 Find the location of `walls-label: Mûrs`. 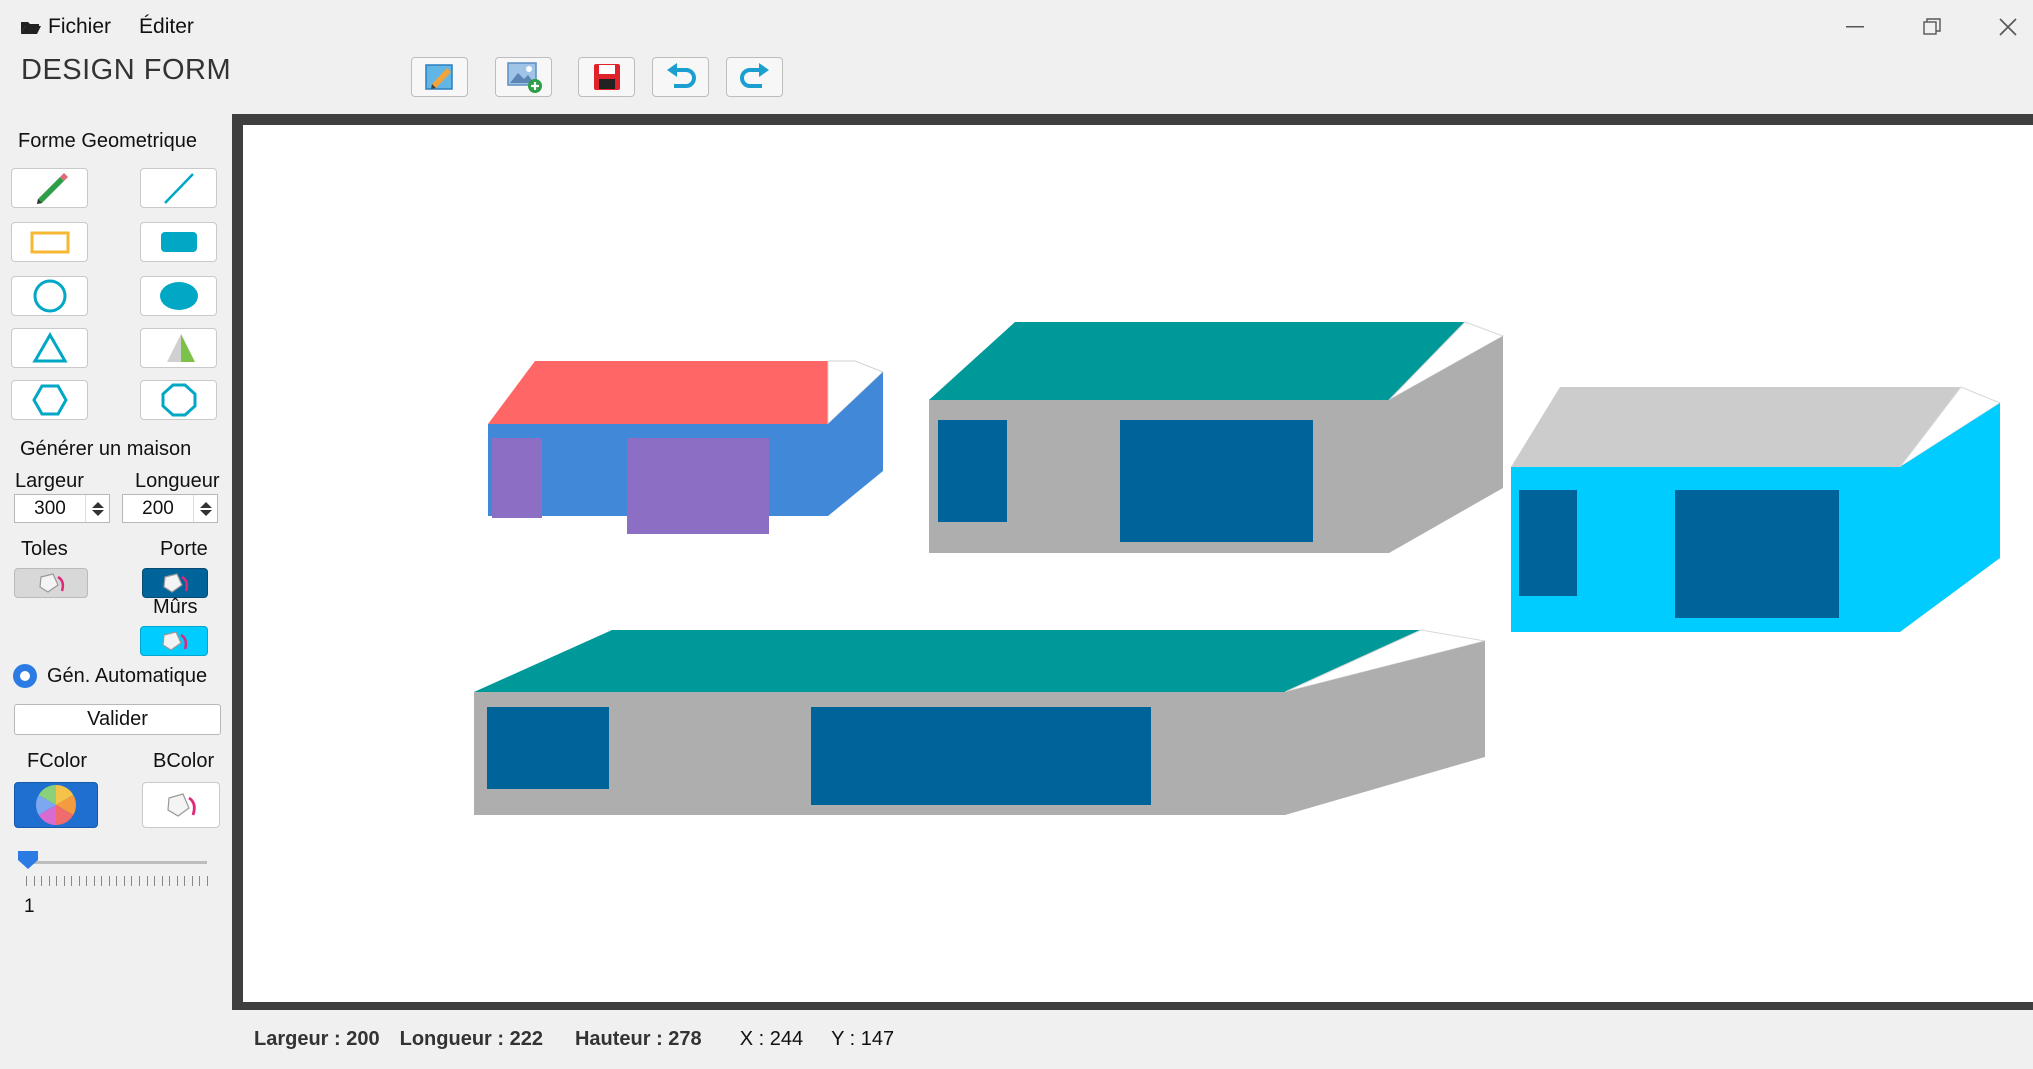

walls-label: Mûrs is located at coordinates (175, 607).